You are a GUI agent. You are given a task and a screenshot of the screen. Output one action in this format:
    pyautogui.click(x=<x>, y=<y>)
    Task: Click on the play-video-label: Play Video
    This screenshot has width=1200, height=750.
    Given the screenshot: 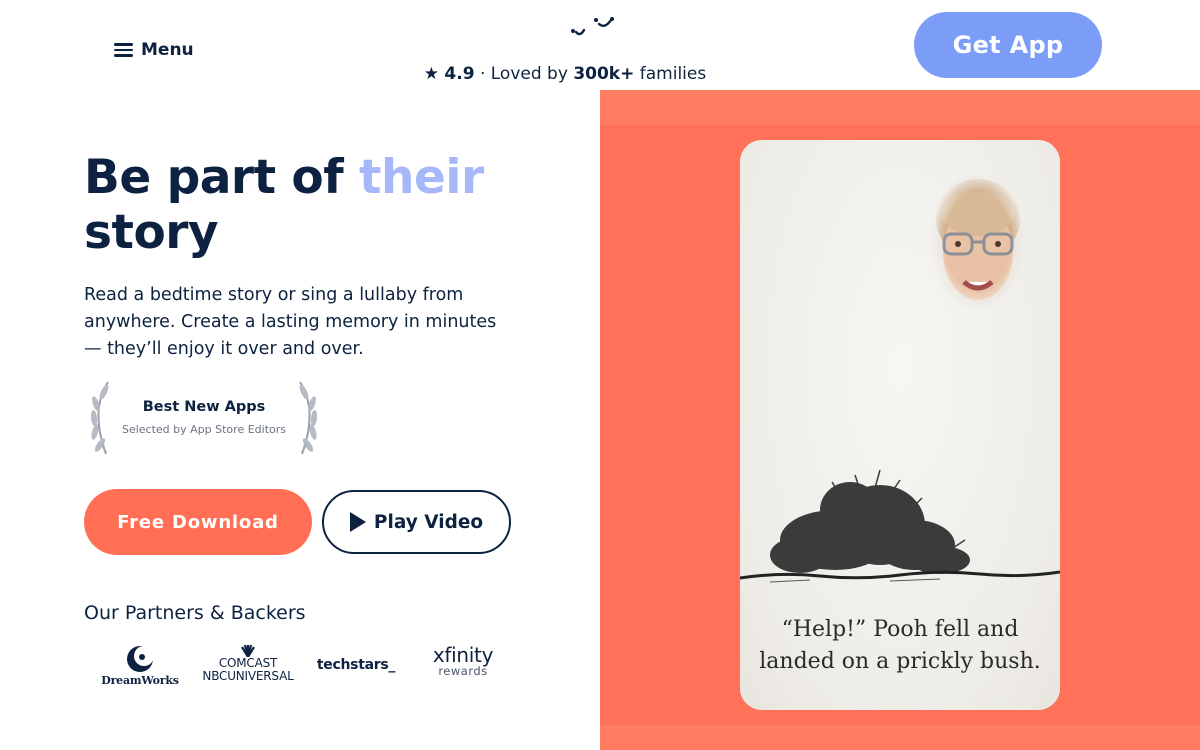 What is the action you would take?
    pyautogui.click(x=428, y=522)
    